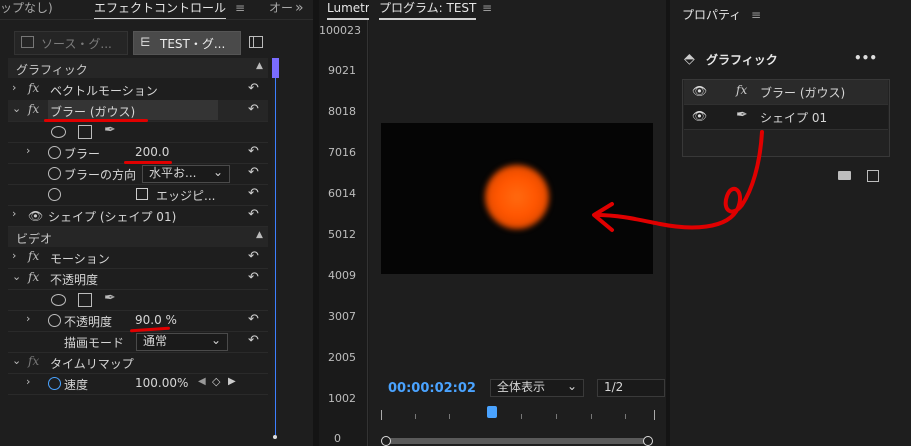 This screenshot has height=446, width=911. I want to click on effect-panel-menu-icon: ≡, so click(240, 8).